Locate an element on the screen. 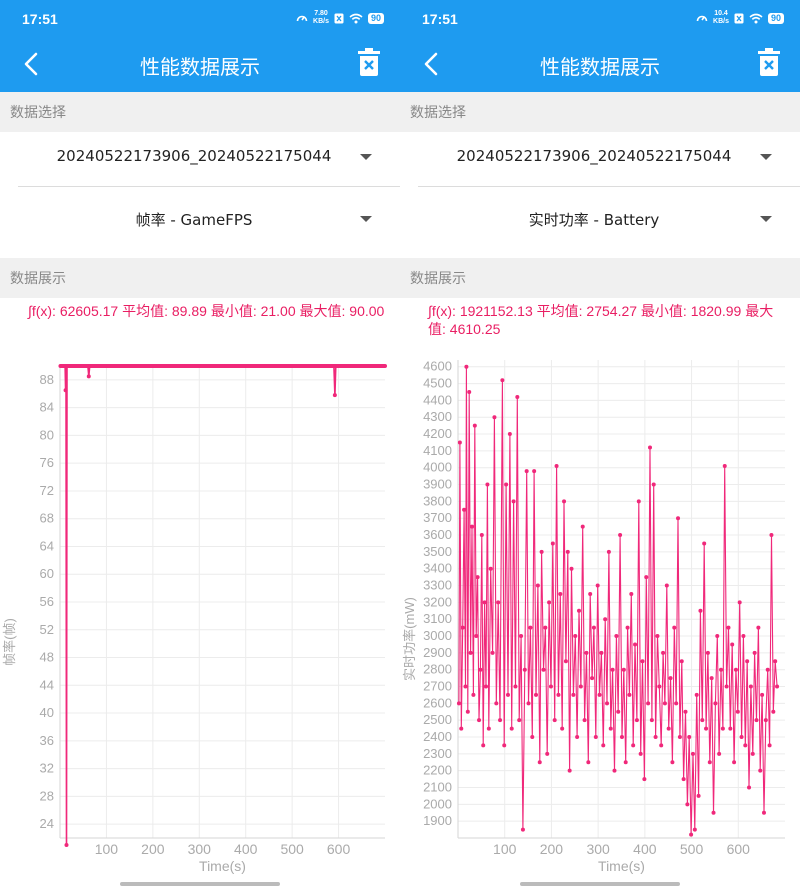  y-tick-label: 3600 is located at coordinates (437, 534).